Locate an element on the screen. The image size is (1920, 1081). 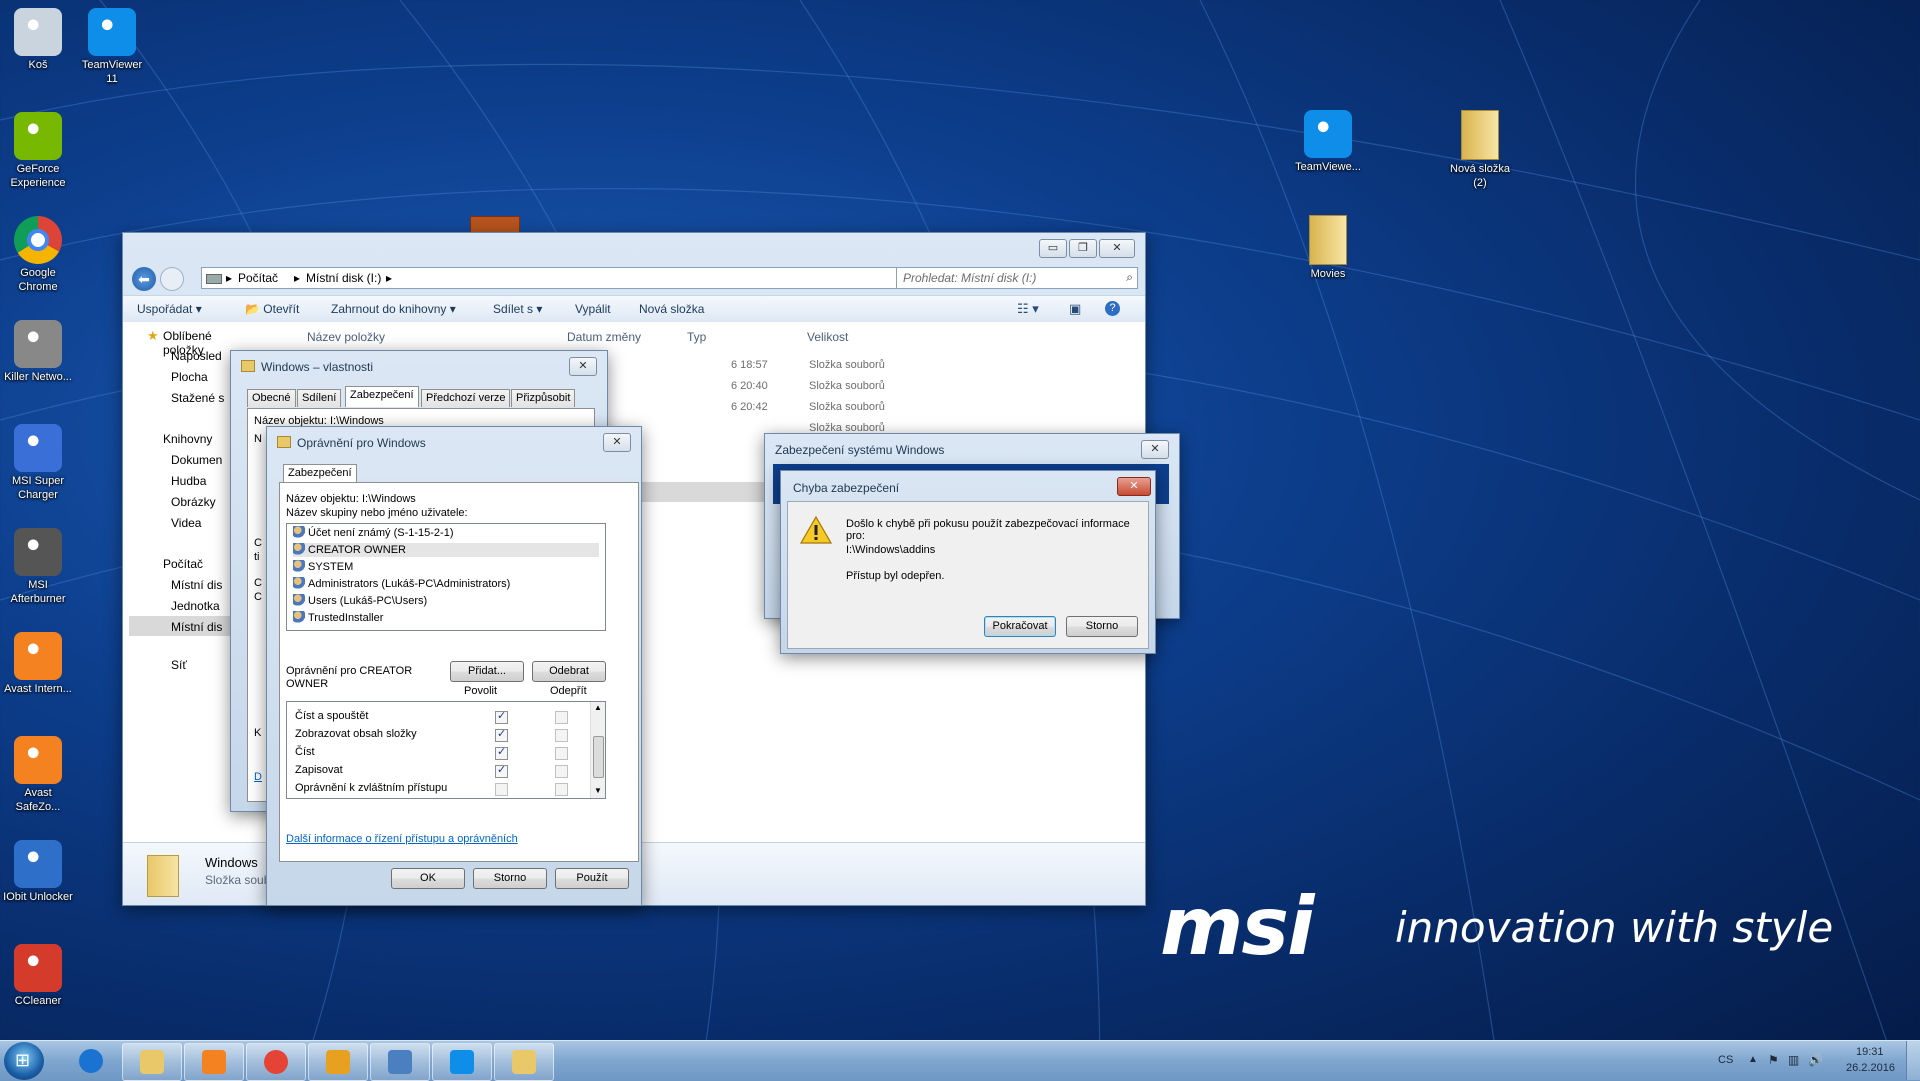
back-button: ⬅ is located at coordinates (144, 279).